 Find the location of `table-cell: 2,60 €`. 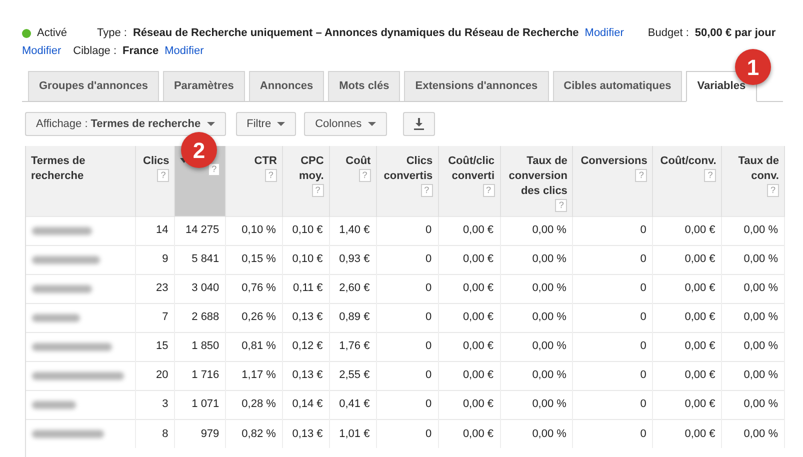

table-cell: 2,60 € is located at coordinates (352, 288).